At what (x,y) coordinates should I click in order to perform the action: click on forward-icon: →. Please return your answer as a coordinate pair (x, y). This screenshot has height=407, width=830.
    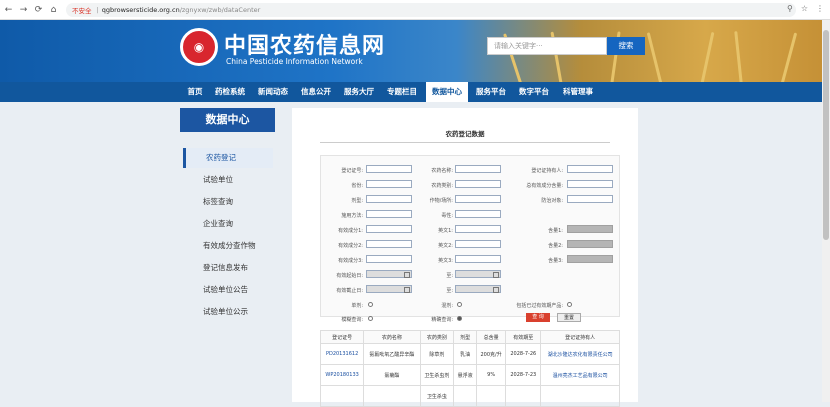
    Looking at the image, I should click on (23, 10).